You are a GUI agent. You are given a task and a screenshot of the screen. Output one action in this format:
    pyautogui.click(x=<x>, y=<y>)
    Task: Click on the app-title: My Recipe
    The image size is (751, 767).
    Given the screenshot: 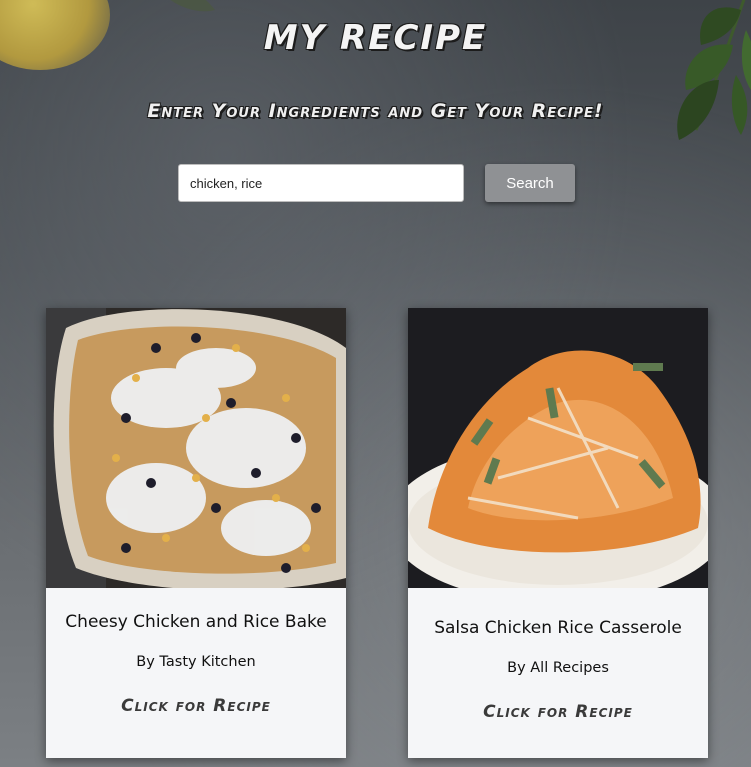 What is the action you would take?
    pyautogui.click(x=375, y=38)
    